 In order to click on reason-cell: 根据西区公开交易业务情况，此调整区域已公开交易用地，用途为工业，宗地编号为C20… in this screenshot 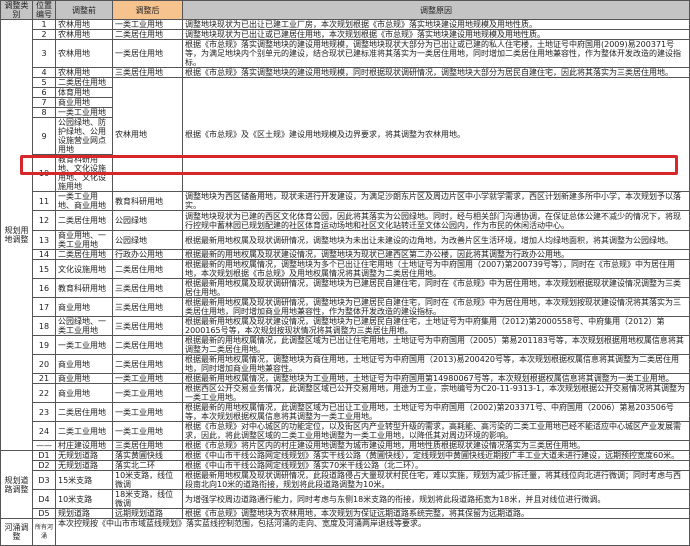, I will do `click(436, 393)`.